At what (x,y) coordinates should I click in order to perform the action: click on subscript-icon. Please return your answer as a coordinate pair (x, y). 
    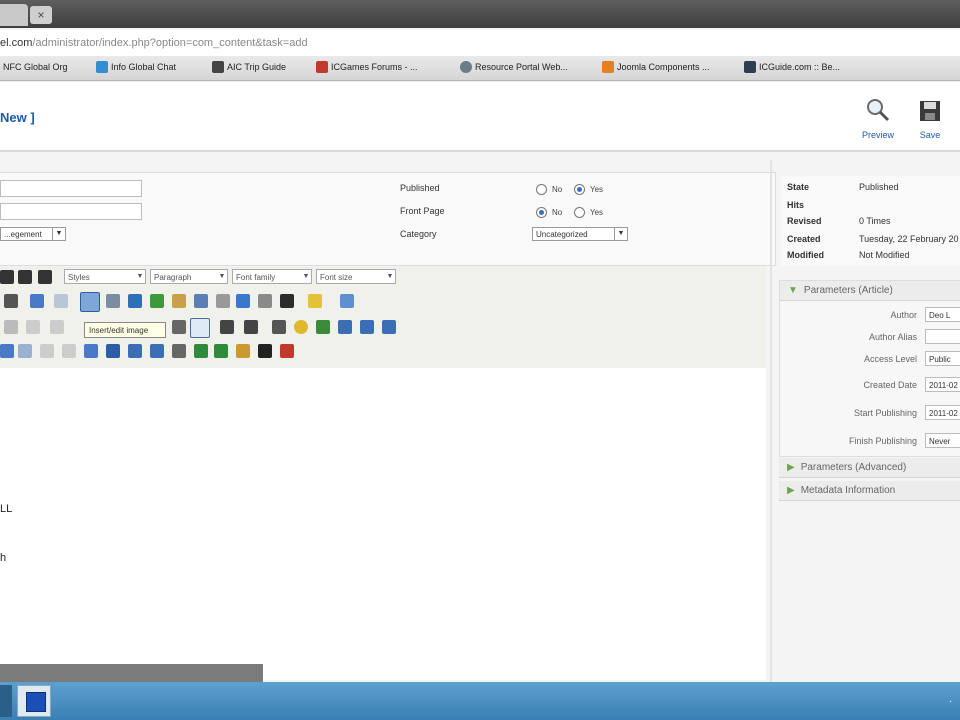
    Looking at the image, I should click on (227, 327).